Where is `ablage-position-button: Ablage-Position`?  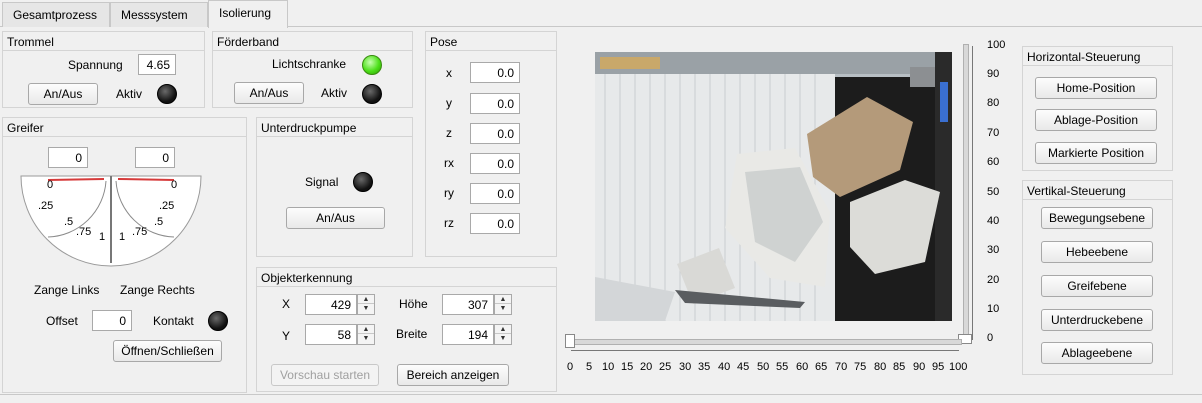 ablage-position-button: Ablage-Position is located at coordinates (1096, 120).